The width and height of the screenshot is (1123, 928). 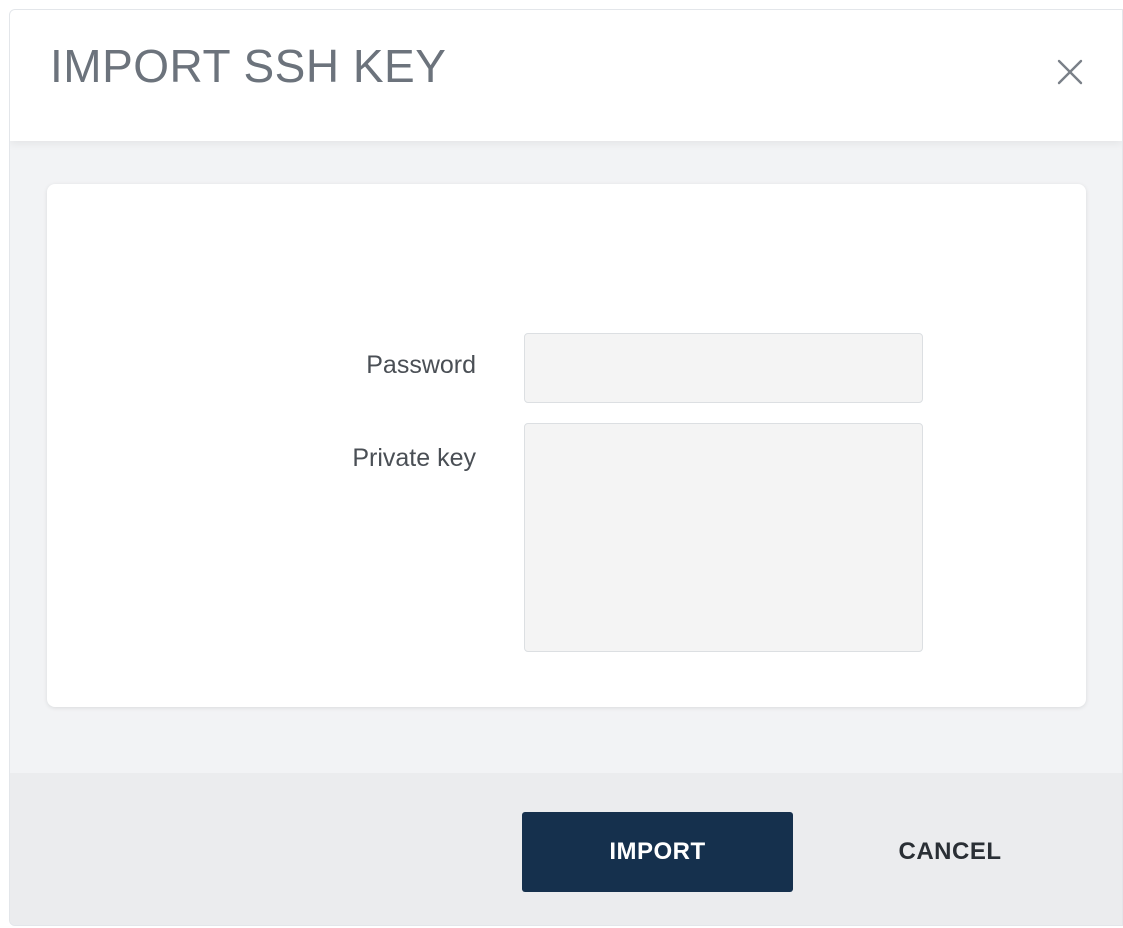 I want to click on import-button: IMPORT, so click(x=657, y=852).